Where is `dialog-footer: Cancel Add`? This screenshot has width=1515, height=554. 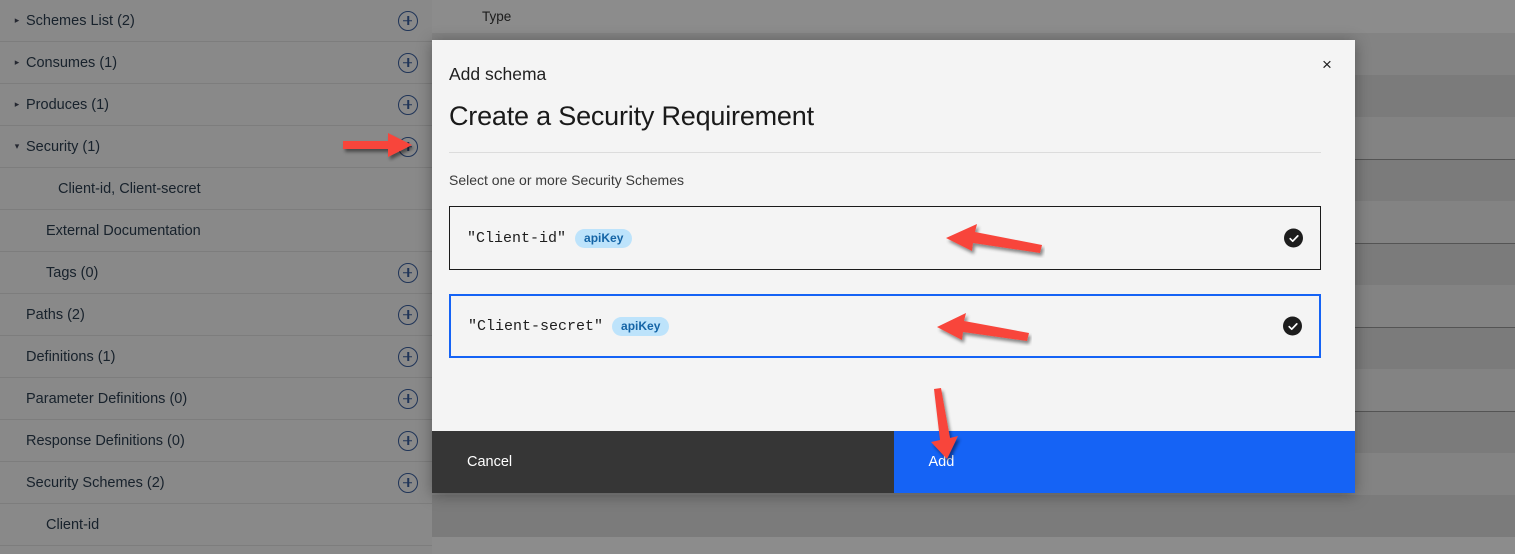
dialog-footer: Cancel Add is located at coordinates (893, 462).